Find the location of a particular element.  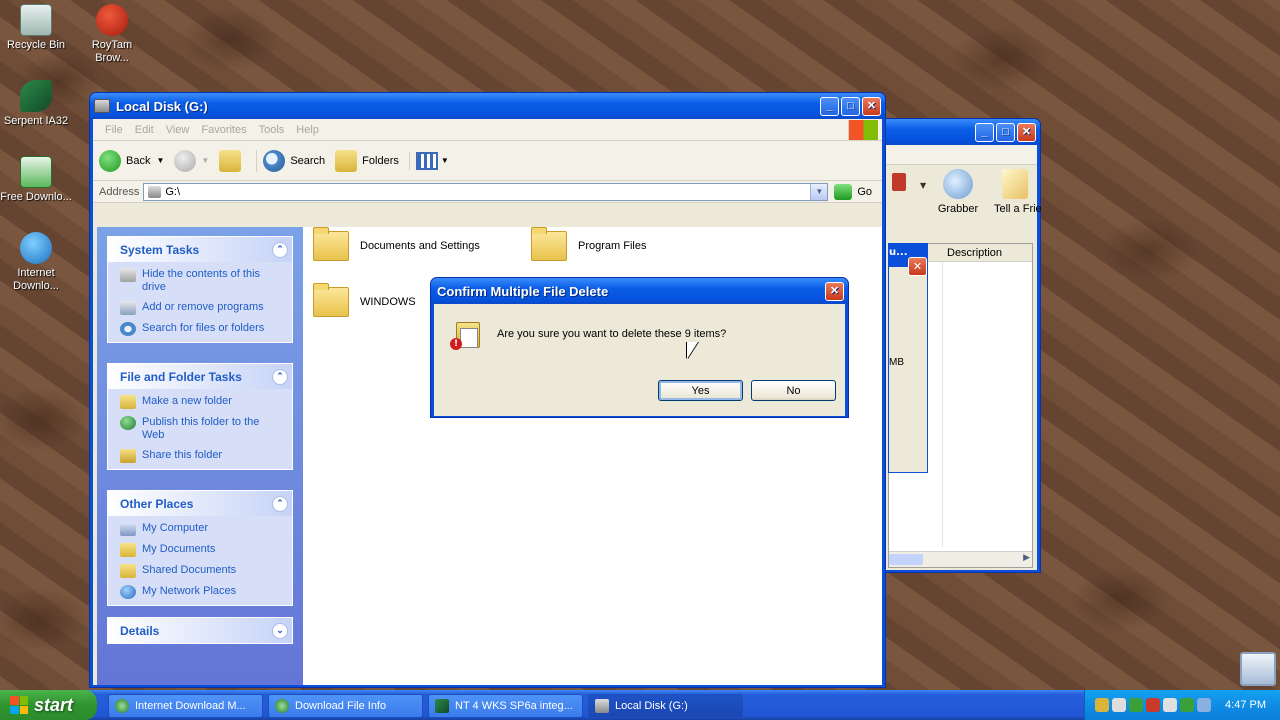

expand-icon: ⌄ is located at coordinates (280, 630).